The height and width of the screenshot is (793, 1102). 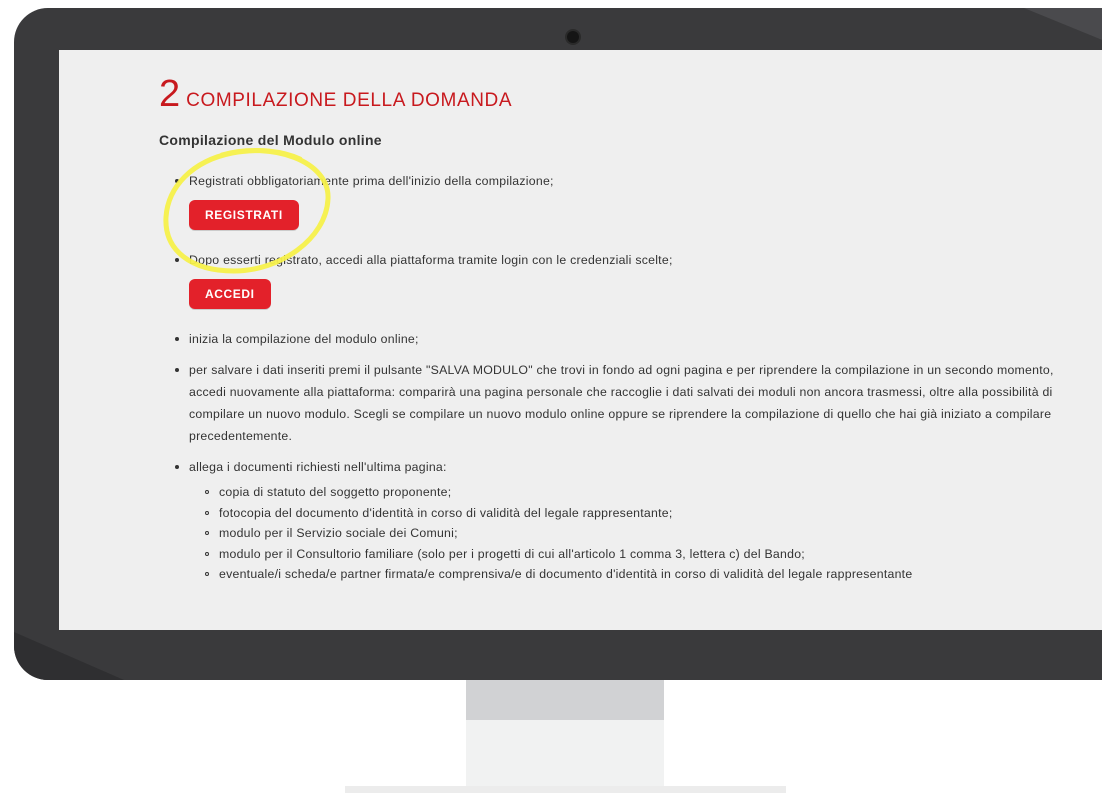 I want to click on subheading: Compilazione del Modulo online, so click(x=270, y=140).